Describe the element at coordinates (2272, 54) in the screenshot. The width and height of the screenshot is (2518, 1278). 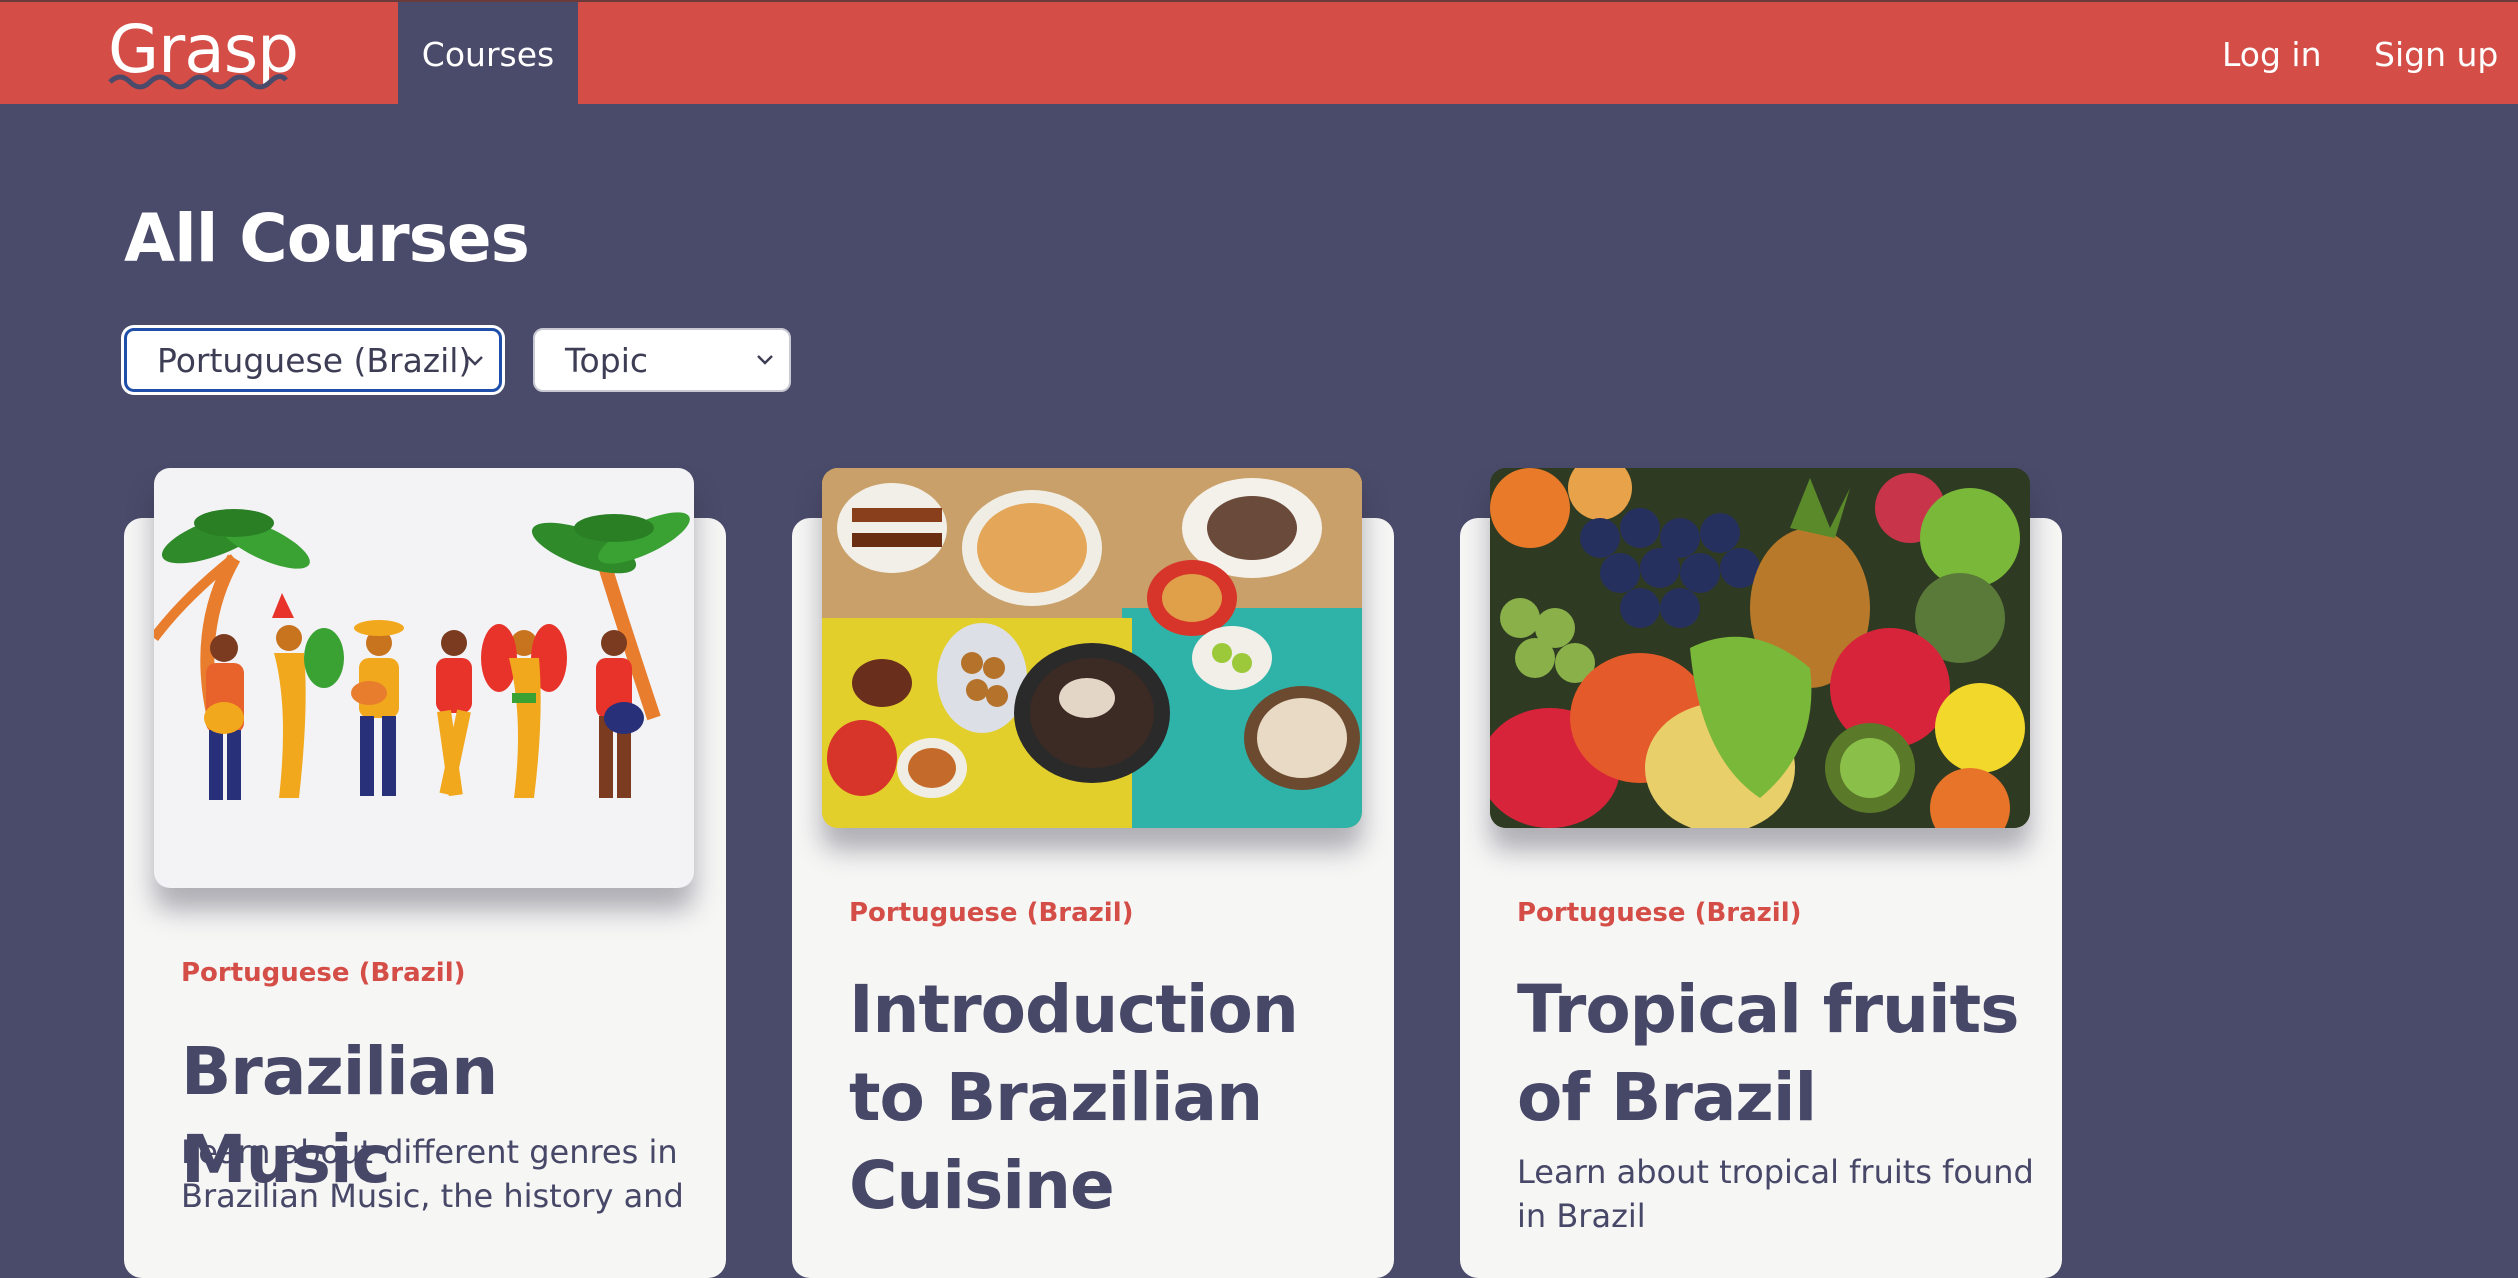
I see `login-link: Log in` at that location.